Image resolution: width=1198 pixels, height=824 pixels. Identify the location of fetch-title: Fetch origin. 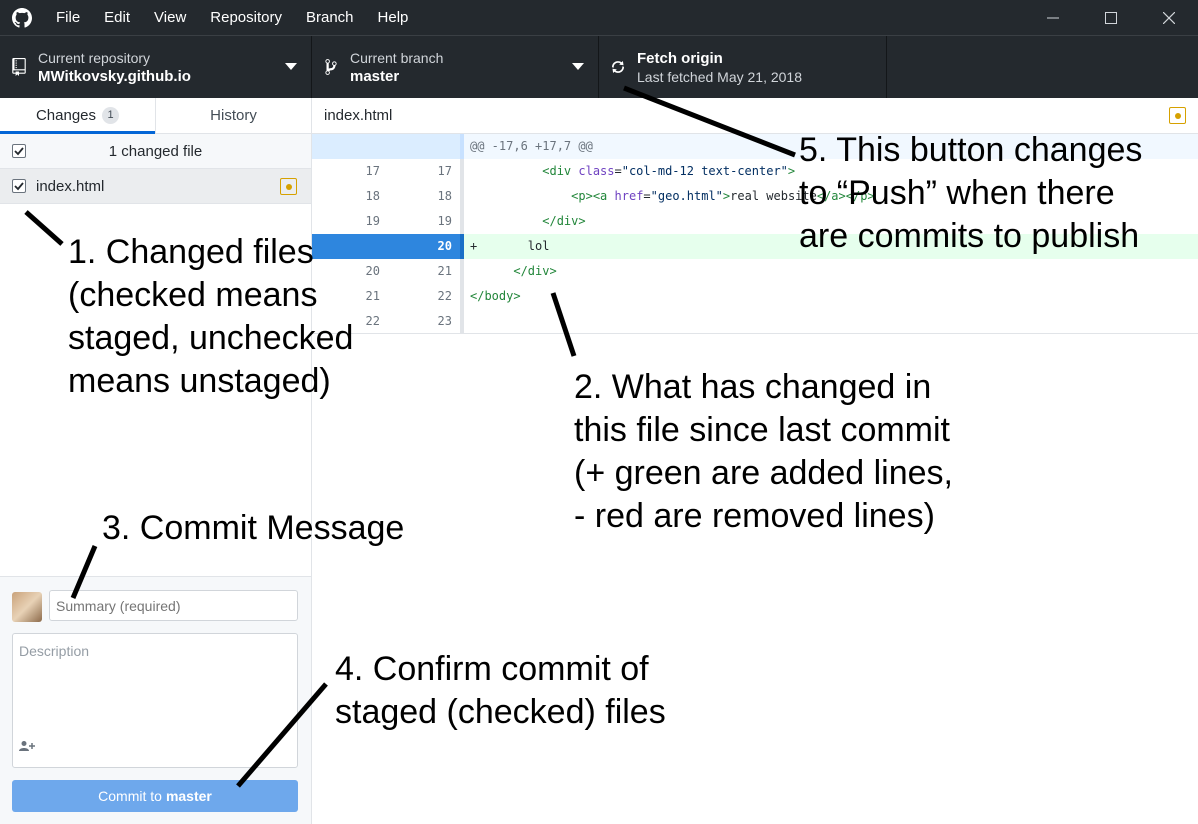
(680, 58).